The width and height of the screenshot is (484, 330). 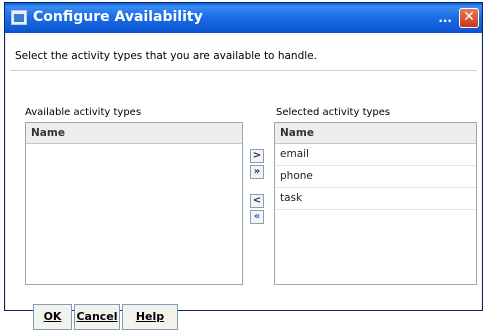 I want to click on selected-list-header: Name, so click(x=375, y=133).